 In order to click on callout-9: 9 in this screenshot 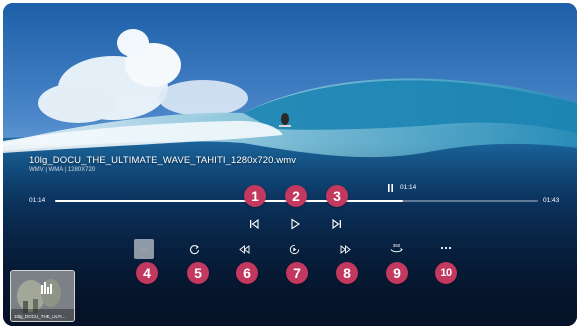, I will do `click(397, 273)`.